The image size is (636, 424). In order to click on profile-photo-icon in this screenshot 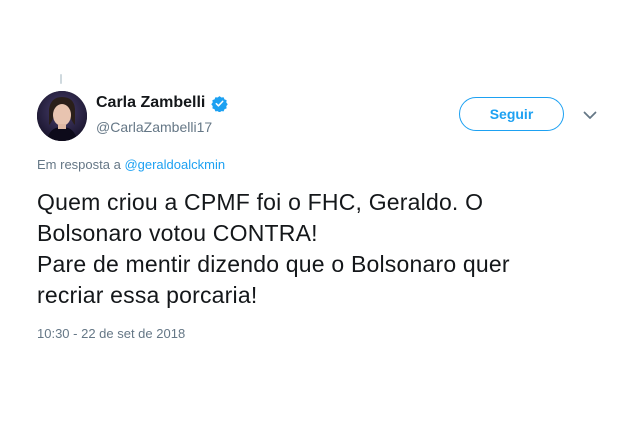, I will do `click(62, 116)`.